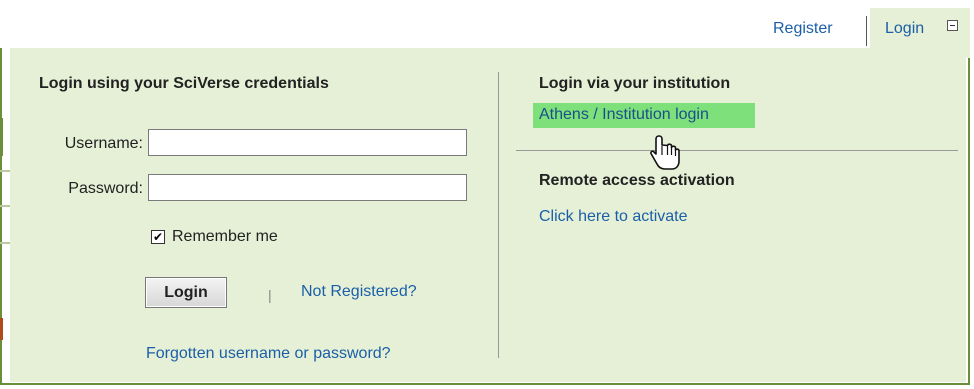 The image size is (974, 389). I want to click on register-link: Register, so click(803, 29).